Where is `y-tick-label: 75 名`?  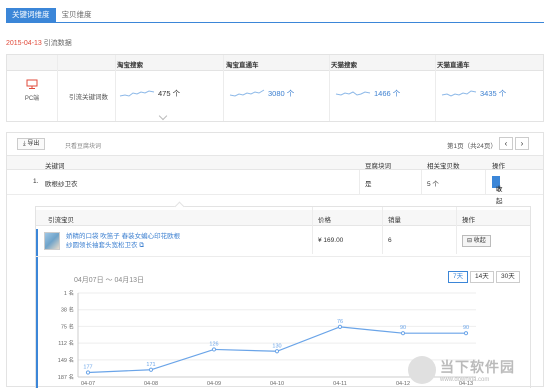
y-tick-label: 75 名 is located at coordinates (67, 326).